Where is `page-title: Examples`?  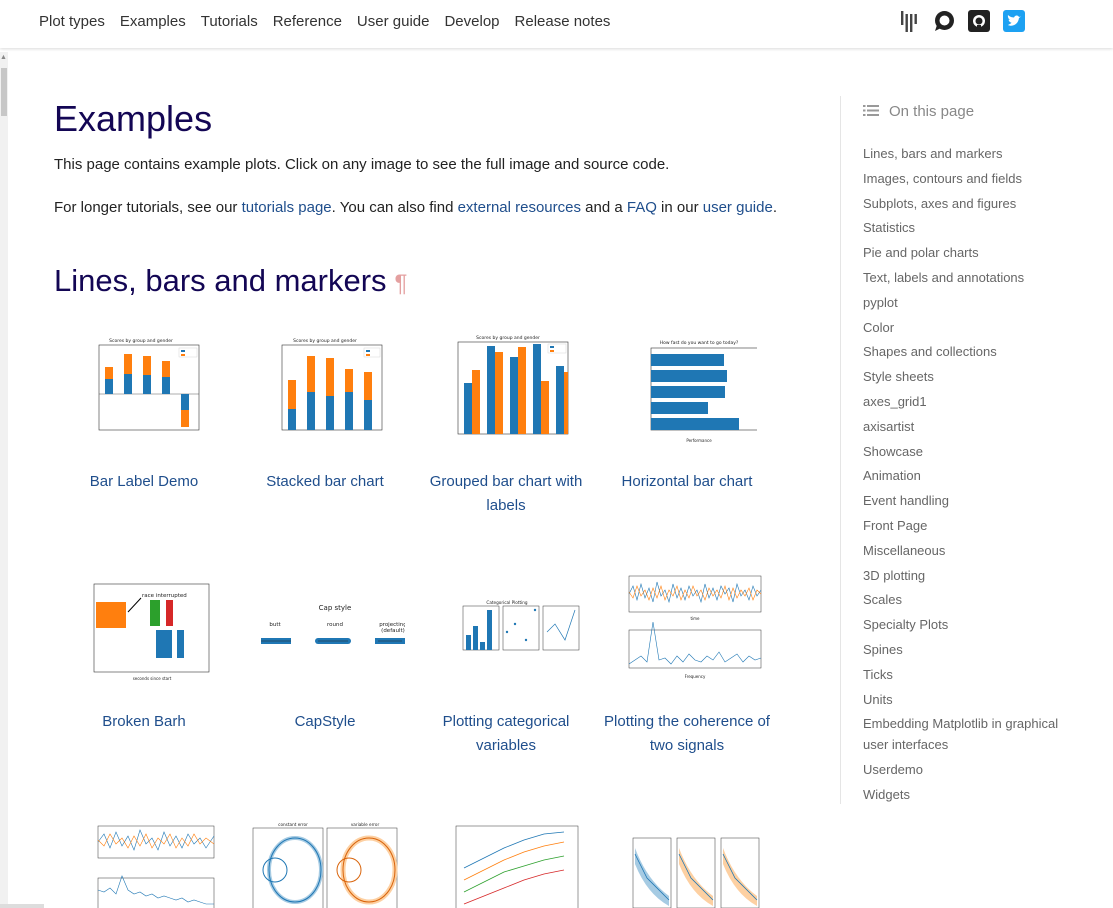 page-title: Examples is located at coordinates (133, 118).